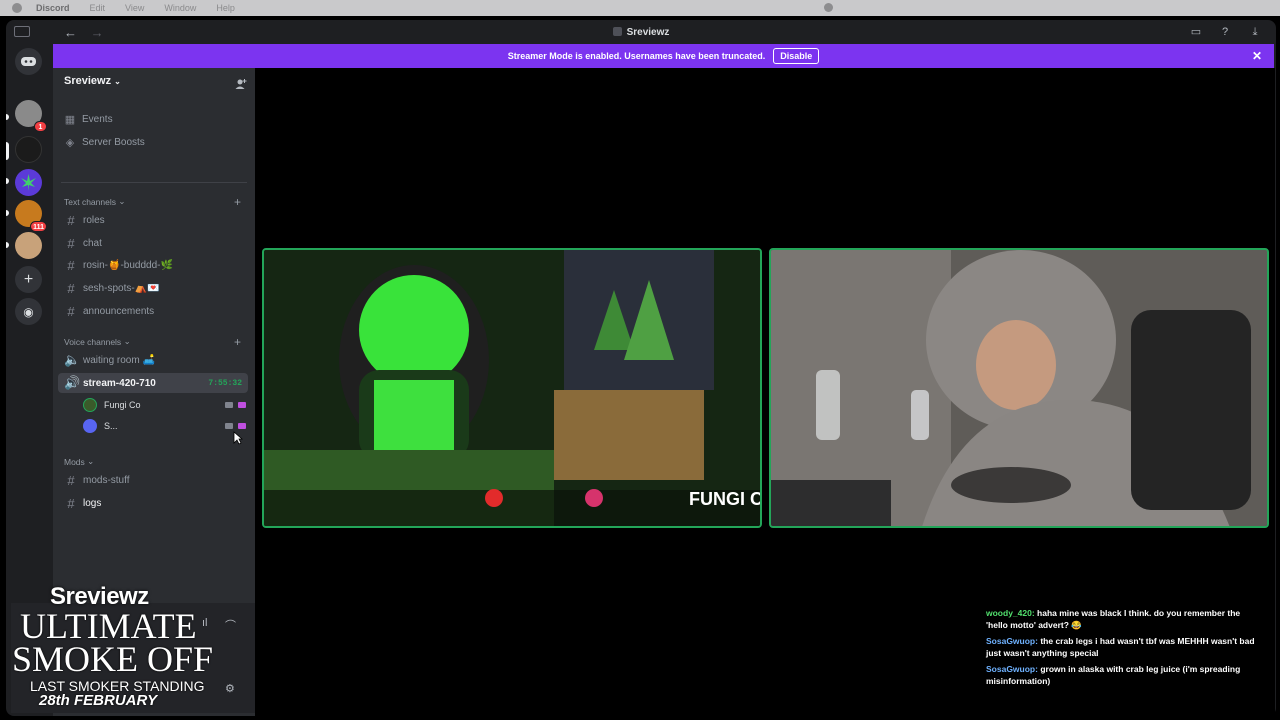 This screenshot has width=1280, height=720. Describe the element at coordinates (119, 311) in the screenshot. I see `channel-label: announcements` at that location.